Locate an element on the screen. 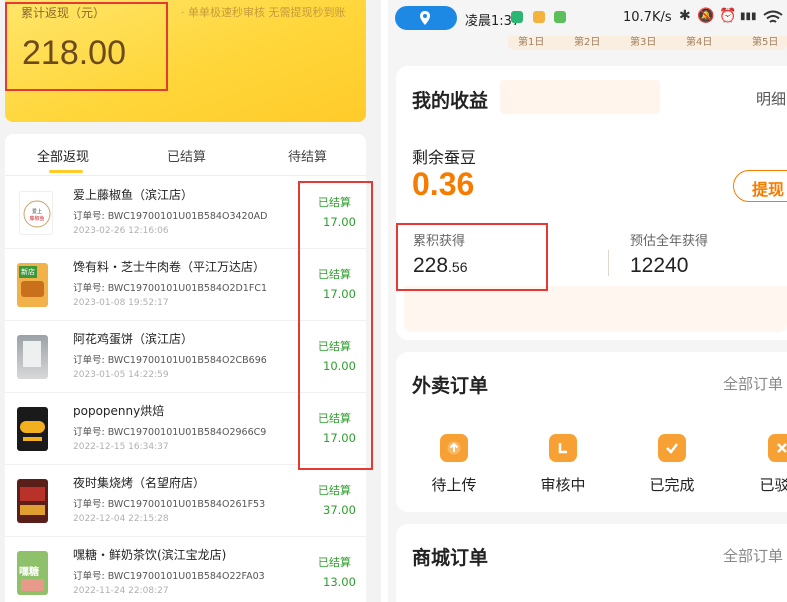  status-pending-upload: 待上传 is located at coordinates (454, 464).